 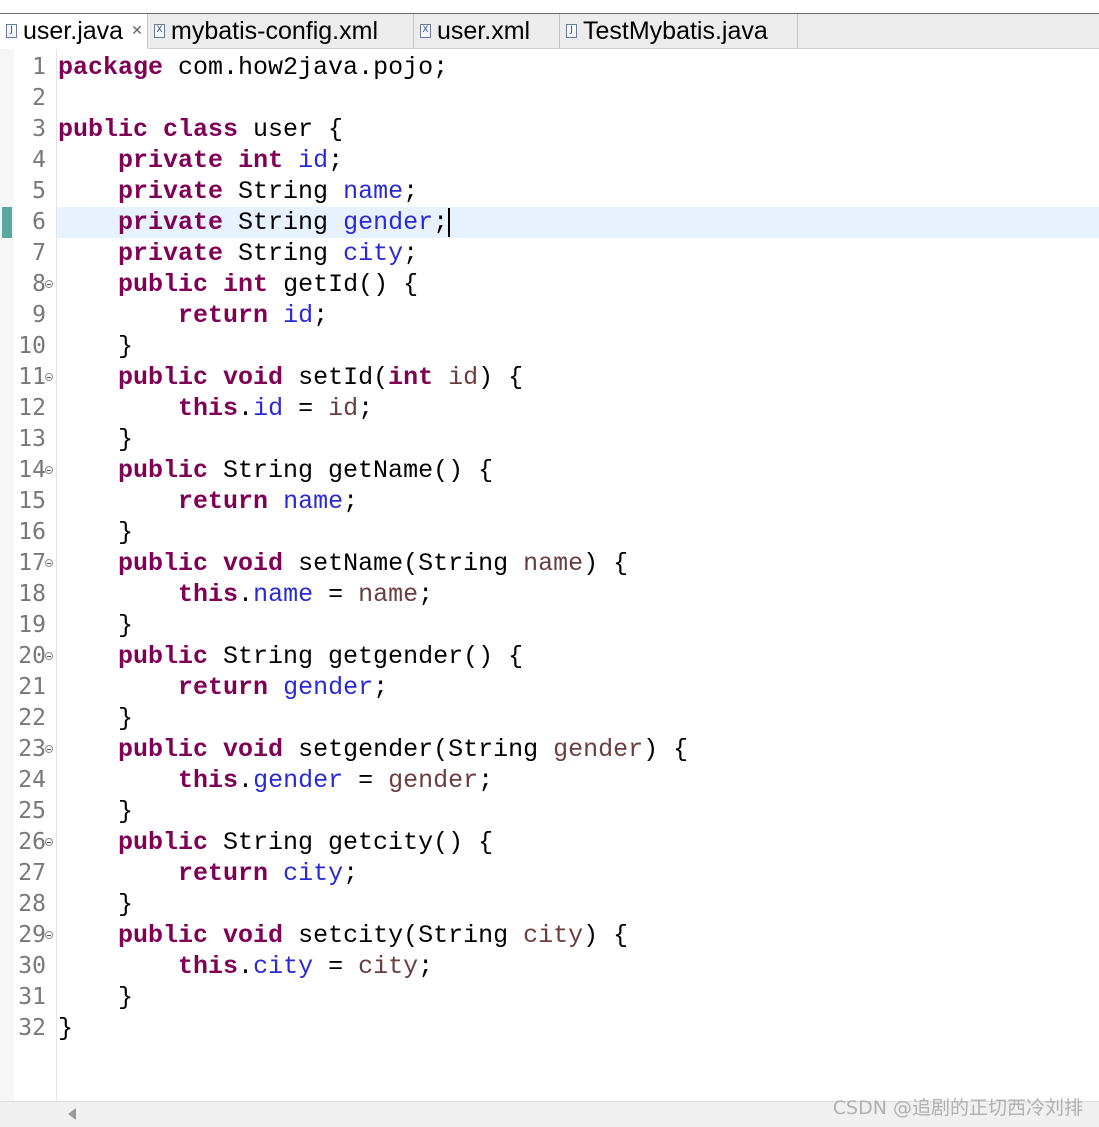 I want to click on code-line: 25 }, so click(x=549, y=811).